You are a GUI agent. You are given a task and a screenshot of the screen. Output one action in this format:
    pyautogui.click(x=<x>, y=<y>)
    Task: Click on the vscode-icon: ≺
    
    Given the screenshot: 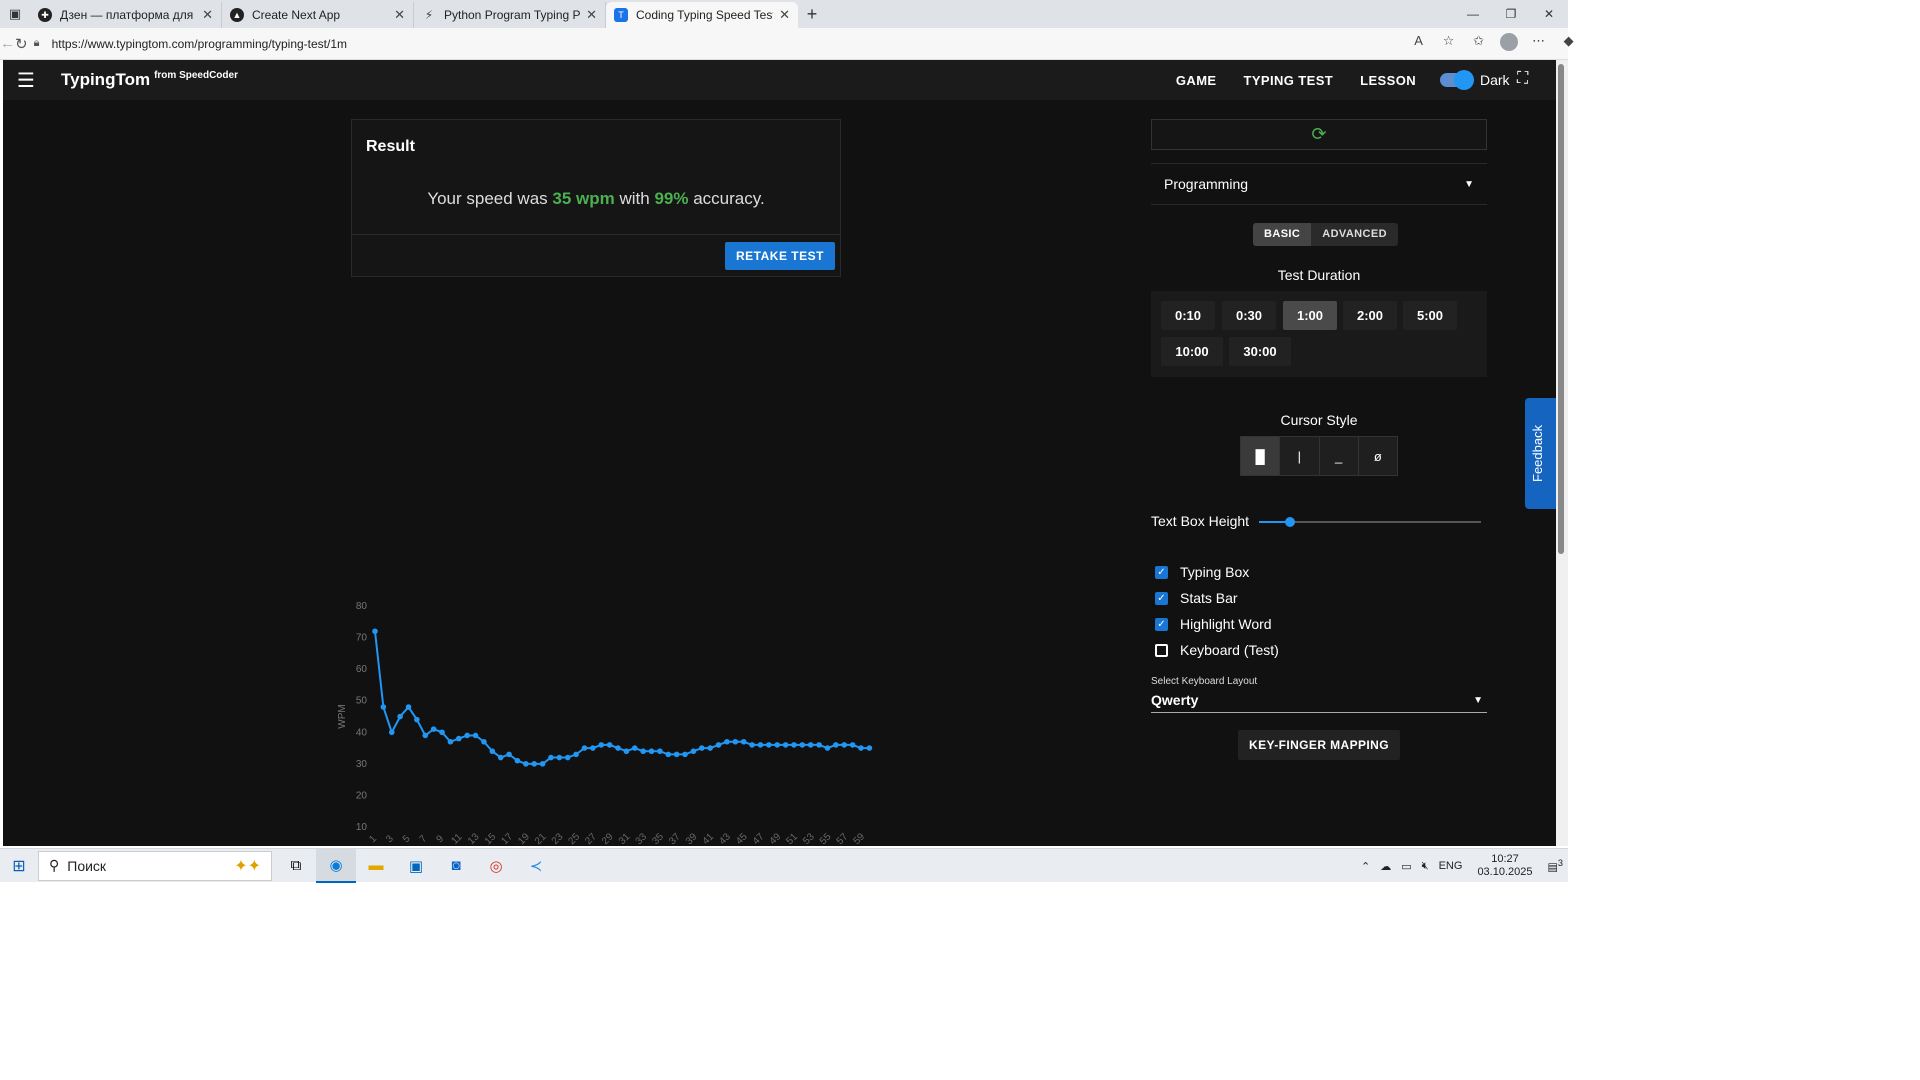 What is the action you would take?
    pyautogui.click(x=536, y=866)
    